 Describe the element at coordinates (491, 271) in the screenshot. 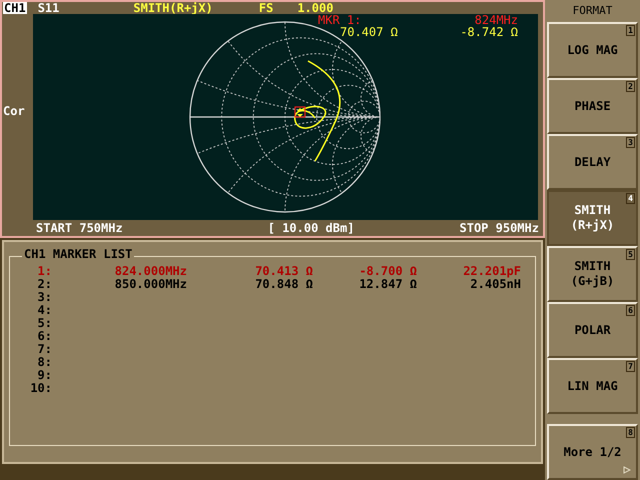

I see `marker-component: 22.201pF` at that location.